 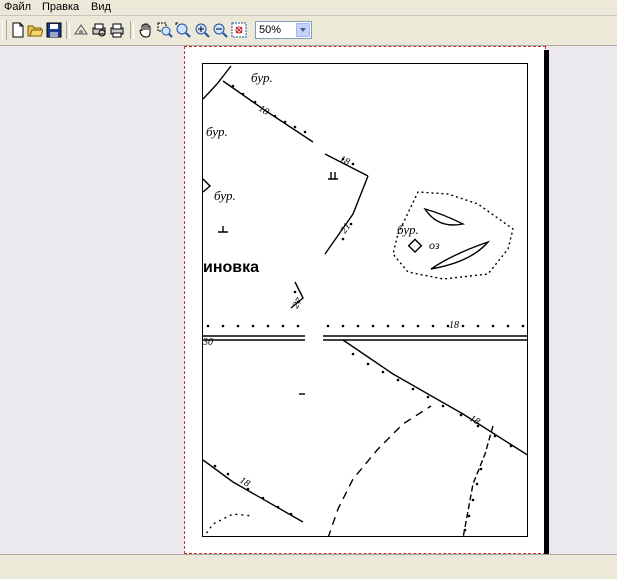 I want to click on map-label-bur-2: бур., so click(x=217, y=131).